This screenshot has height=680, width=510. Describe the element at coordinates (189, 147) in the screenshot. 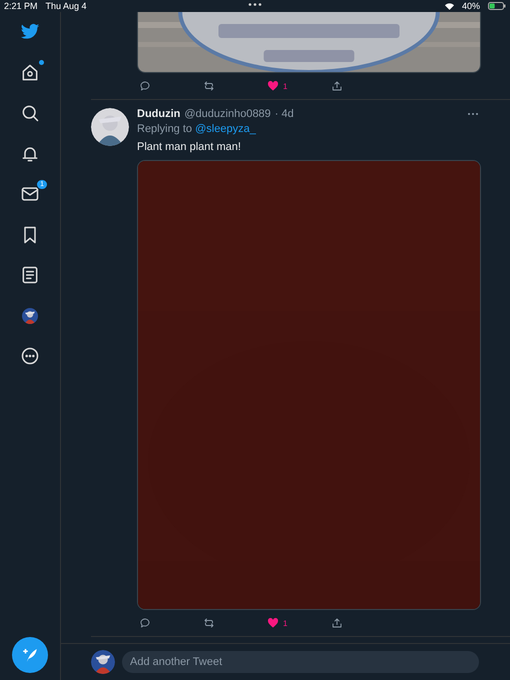

I see `tweet-text: Plant man plant man!` at that location.